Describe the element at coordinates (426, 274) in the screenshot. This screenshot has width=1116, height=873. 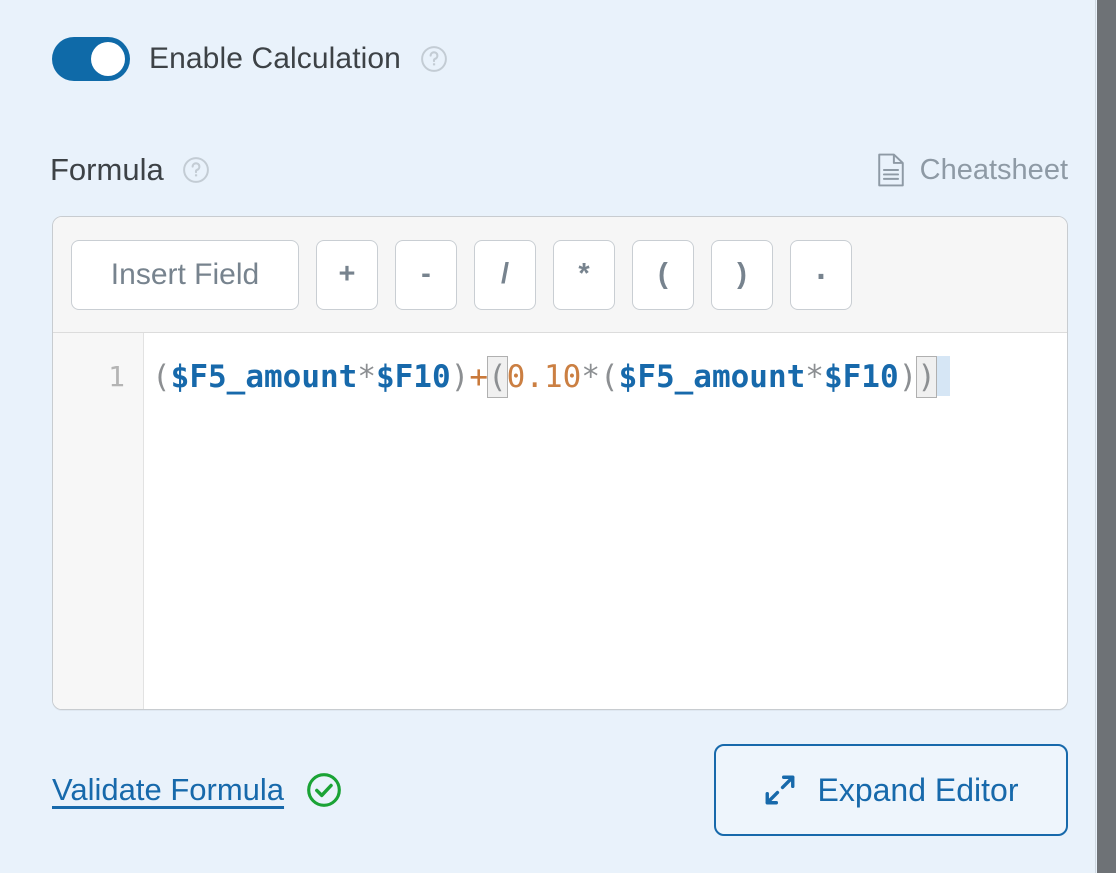
I see `minus-button: -` at that location.